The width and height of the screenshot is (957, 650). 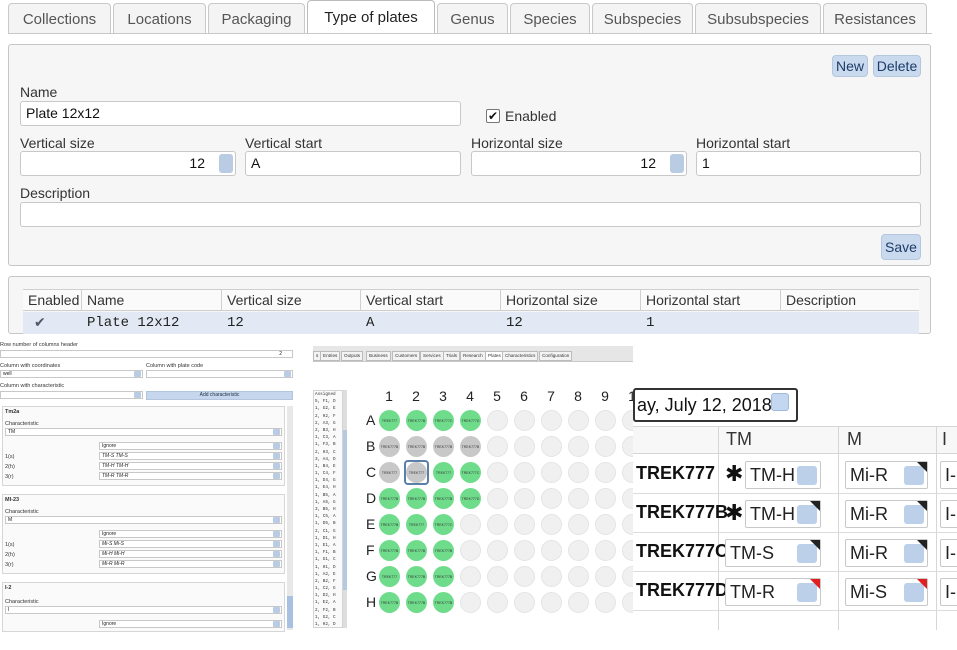 I want to click on list-item: 1, E1, A, so click(x=328, y=545).